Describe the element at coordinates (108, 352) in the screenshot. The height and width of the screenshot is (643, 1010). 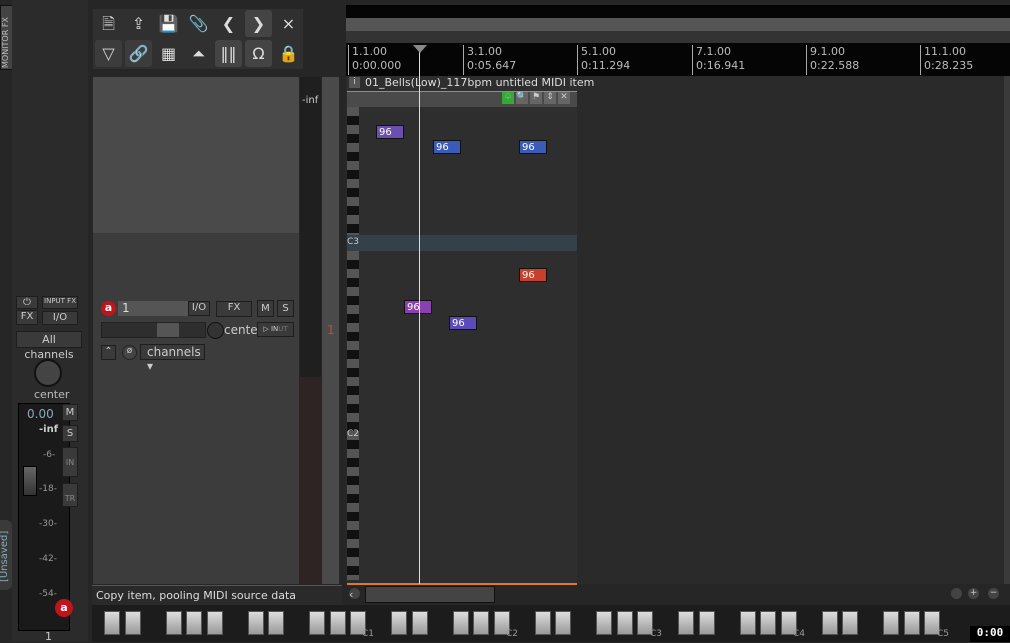
I see `envelope-button: ⌃` at that location.